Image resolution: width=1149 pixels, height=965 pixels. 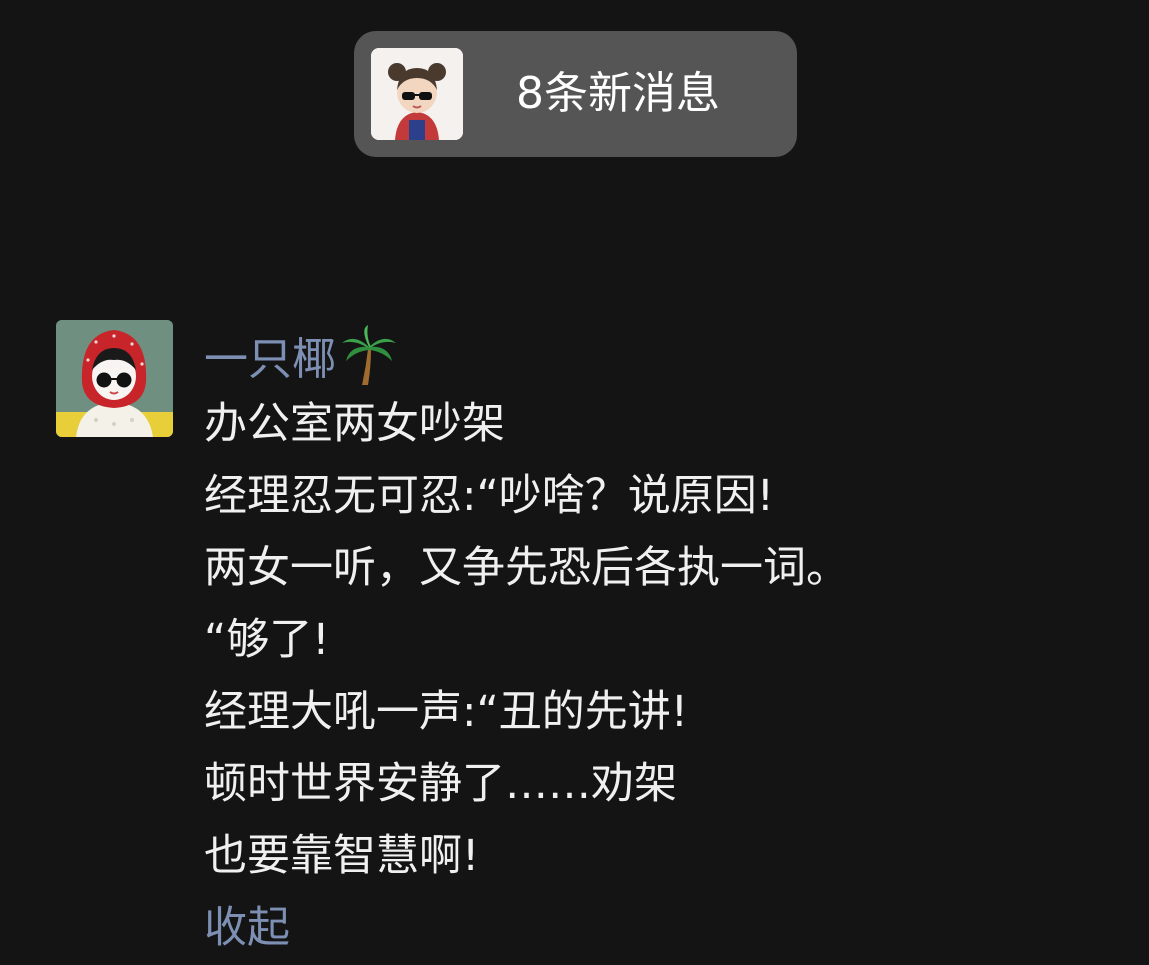 What do you see at coordinates (489, 496) in the screenshot?
I see `message-line: 经理忍无可忍:“吵啥？说原因!` at bounding box center [489, 496].